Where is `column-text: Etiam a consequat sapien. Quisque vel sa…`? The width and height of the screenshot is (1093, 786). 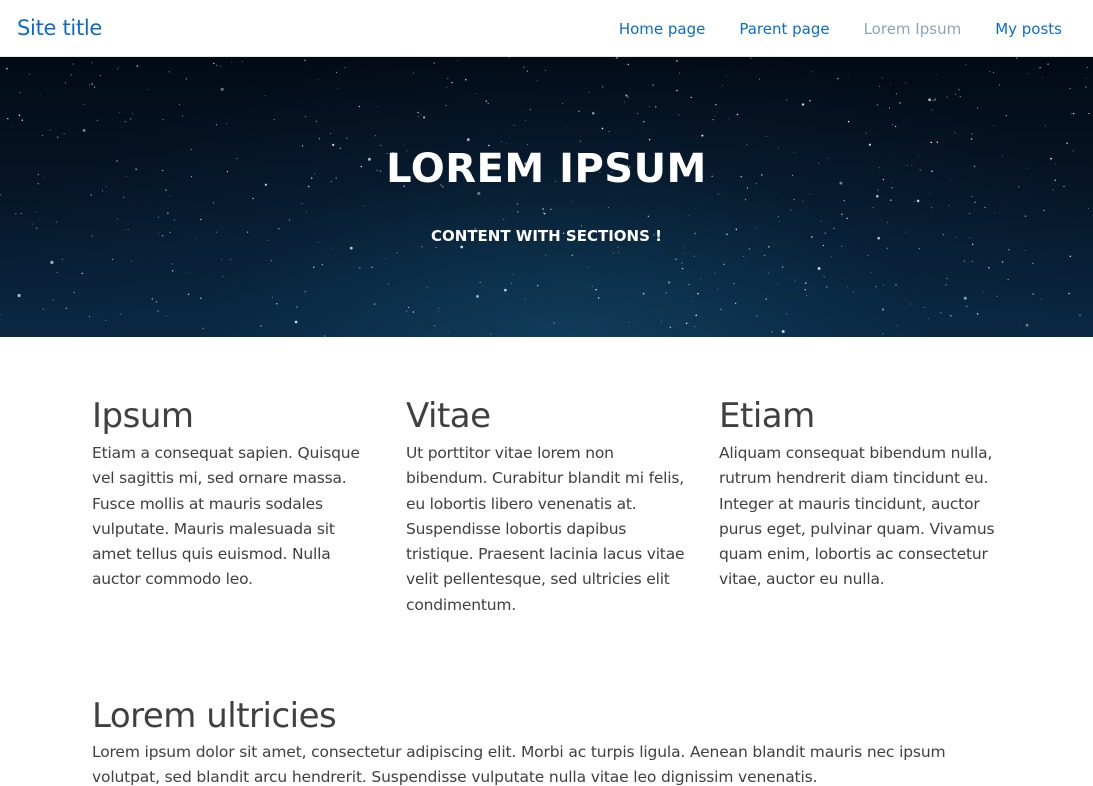
column-text: Etiam a consequat sapien. Quisque vel sa… is located at coordinates (226, 516).